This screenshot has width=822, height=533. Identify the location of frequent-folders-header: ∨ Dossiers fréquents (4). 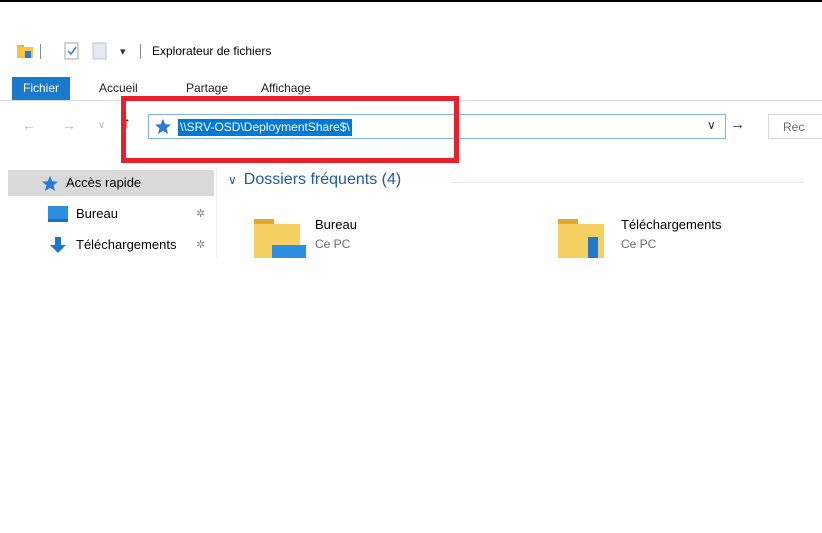
(313, 180).